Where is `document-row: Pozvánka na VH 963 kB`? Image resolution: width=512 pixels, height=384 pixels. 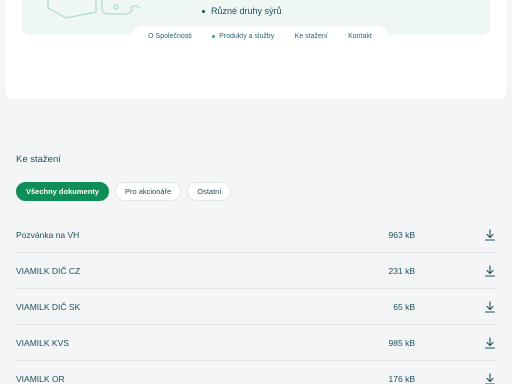 document-row: Pozvánka na VH 963 kB is located at coordinates (257, 235).